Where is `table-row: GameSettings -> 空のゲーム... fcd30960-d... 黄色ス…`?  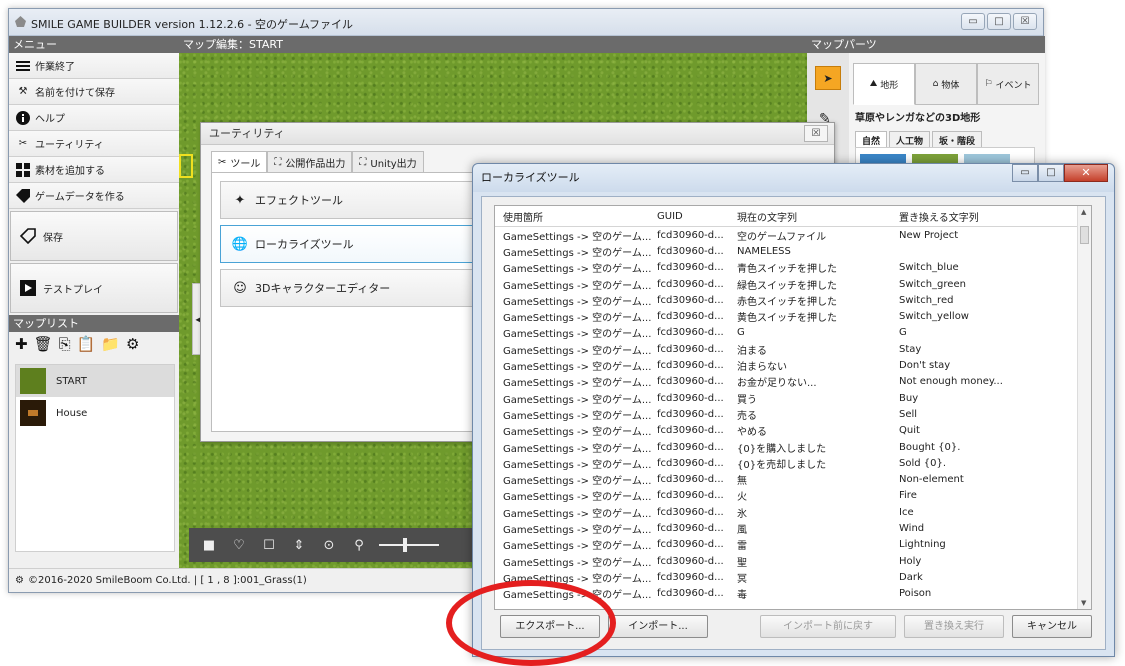
table-row: GameSettings -> 空のゲーム... fcd30960-d... 黄色ス… is located at coordinates (793, 316).